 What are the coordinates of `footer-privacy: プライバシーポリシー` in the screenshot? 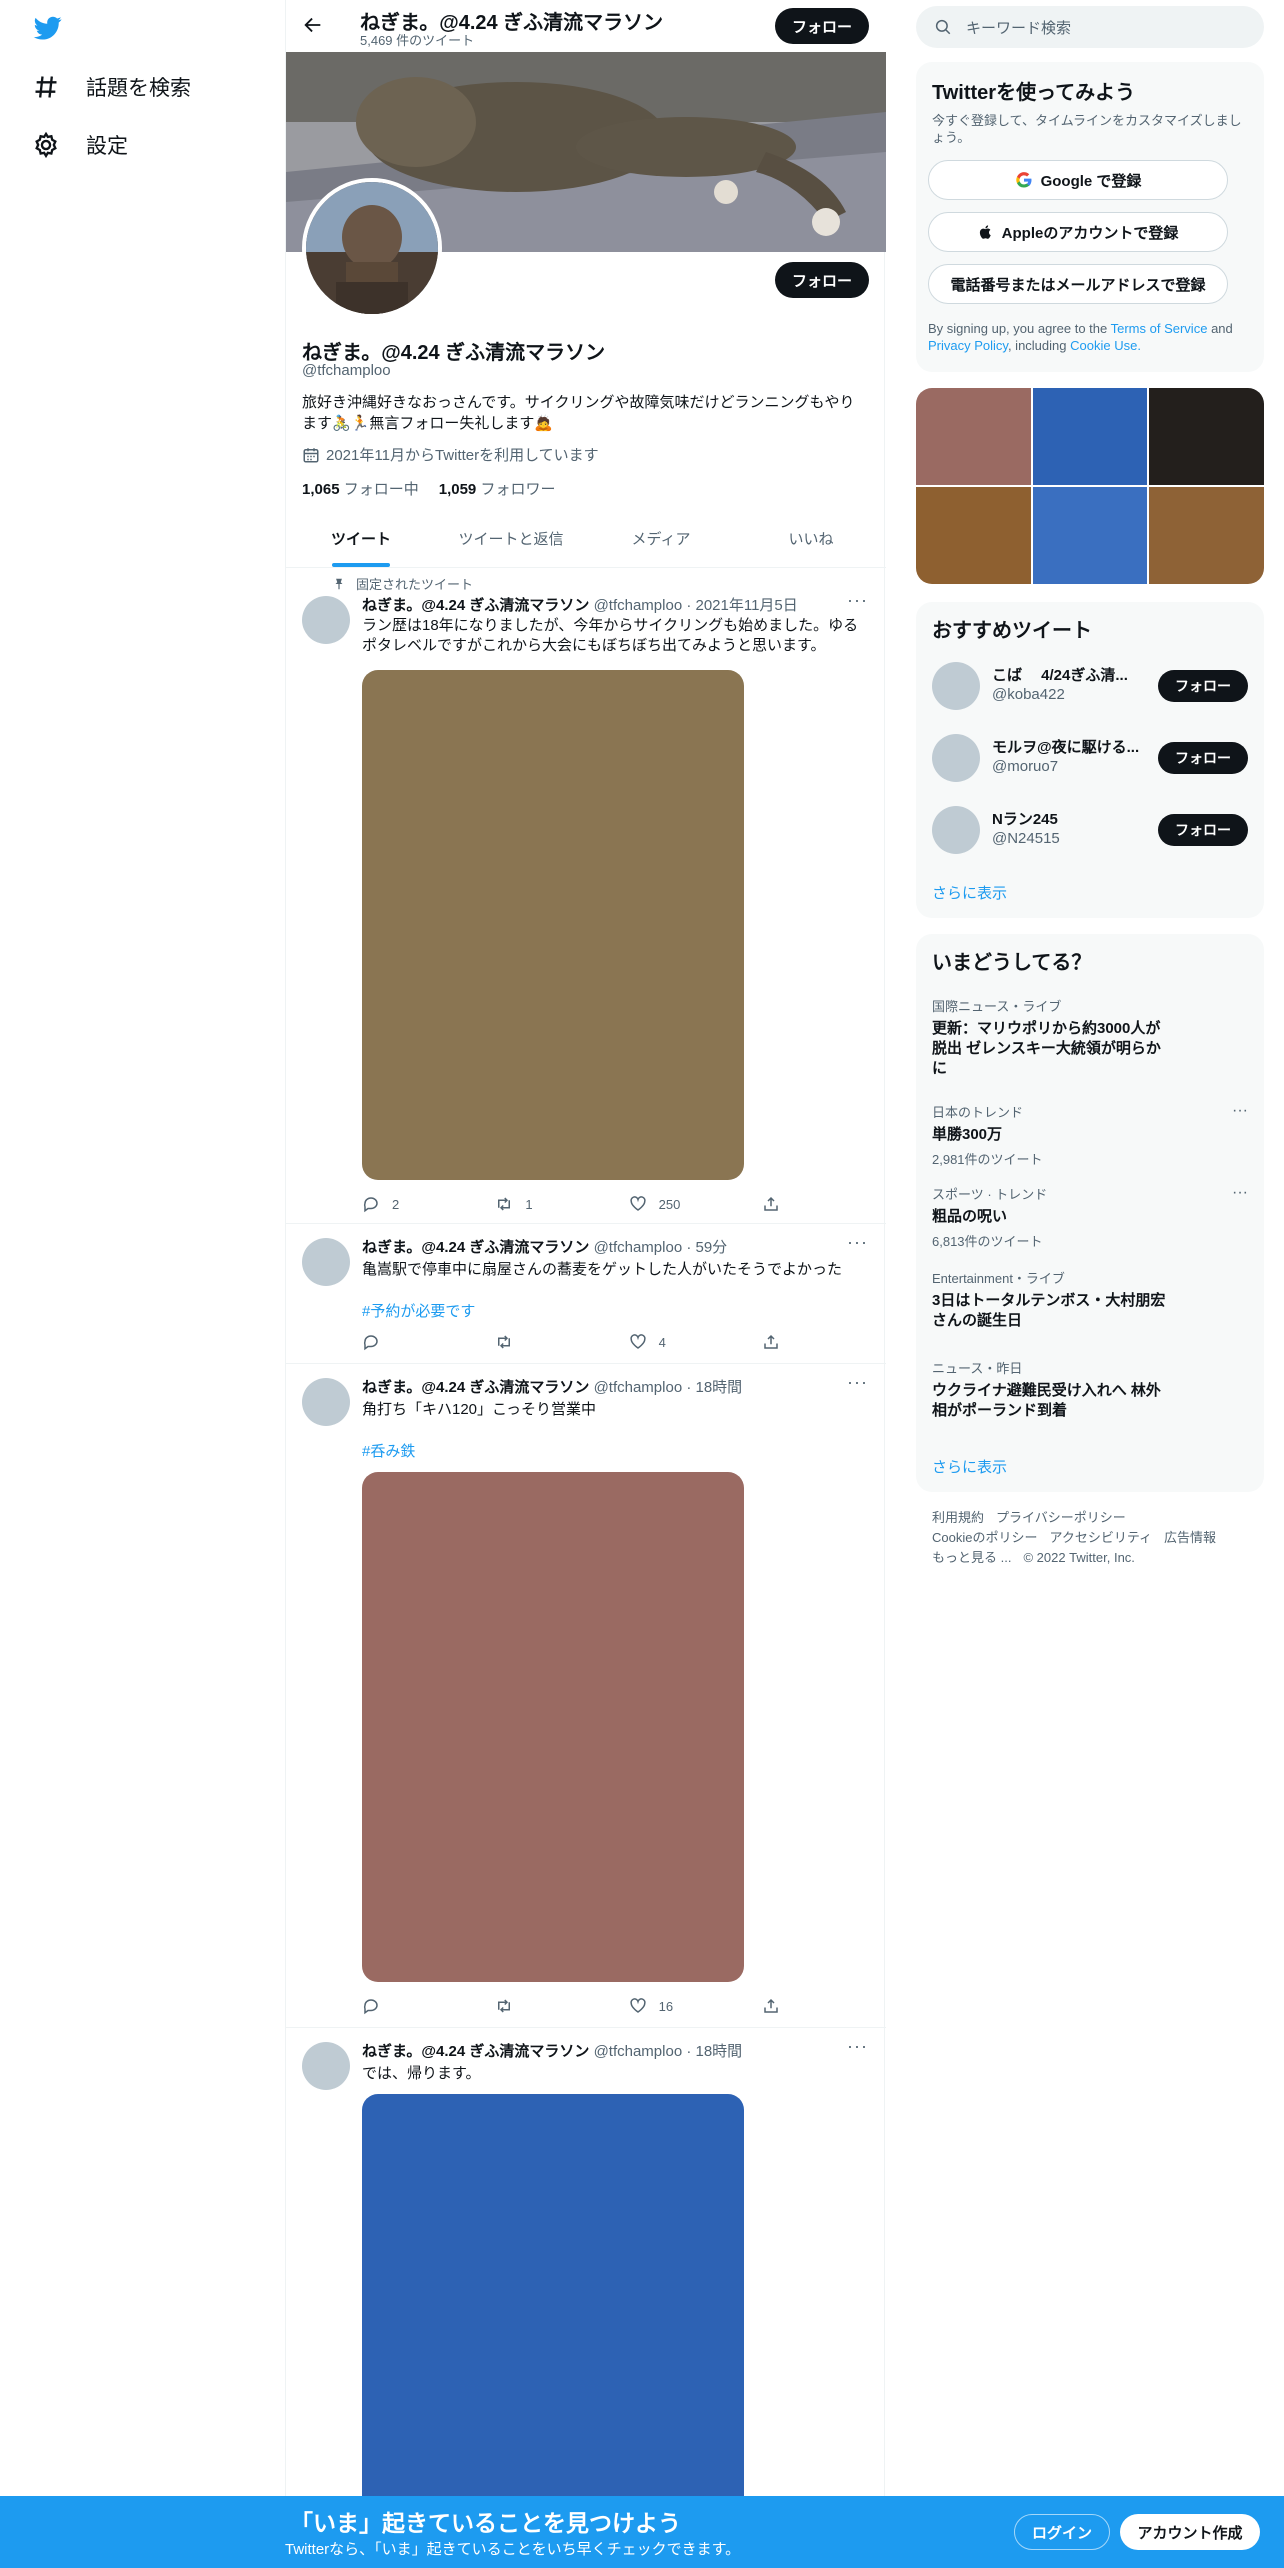 It's located at (1061, 1517).